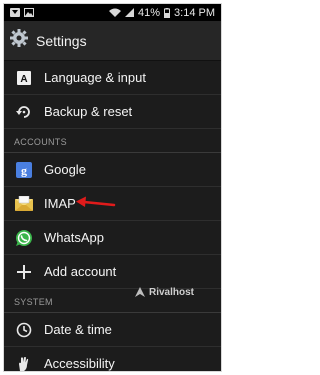  Describe the element at coordinates (140, 292) in the screenshot. I see `rivalhost-logo-icon` at that location.